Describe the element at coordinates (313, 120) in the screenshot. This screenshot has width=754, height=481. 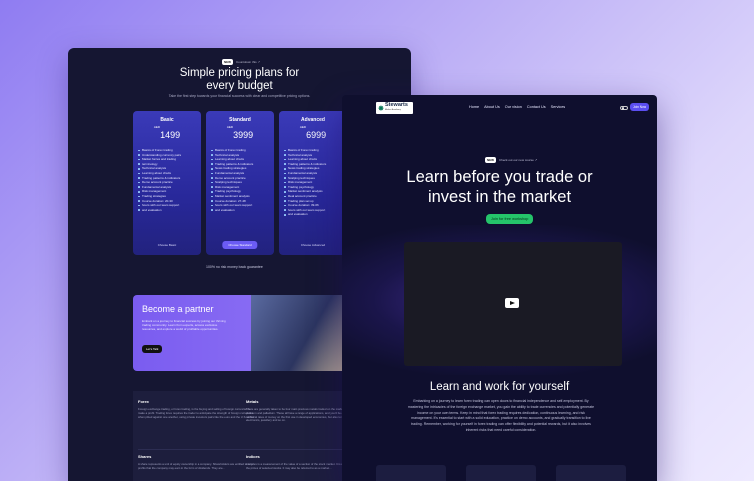
I see `plan-name: Advanced` at that location.